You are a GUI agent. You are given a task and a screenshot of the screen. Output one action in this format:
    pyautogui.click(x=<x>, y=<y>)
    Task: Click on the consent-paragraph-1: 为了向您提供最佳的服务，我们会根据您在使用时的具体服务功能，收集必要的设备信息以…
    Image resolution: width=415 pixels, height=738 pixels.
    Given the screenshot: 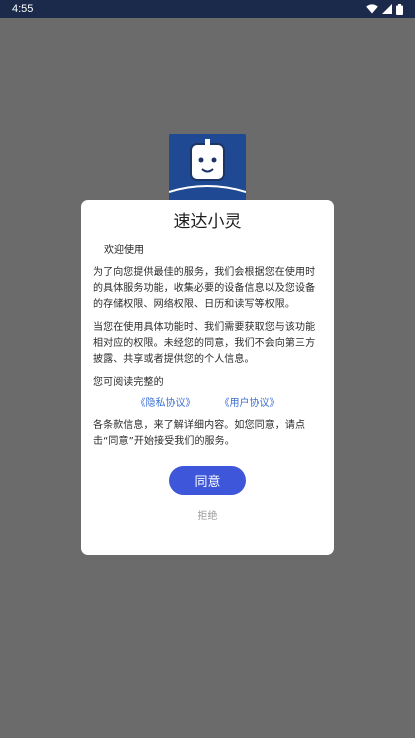 What is the action you would take?
    pyautogui.click(x=204, y=288)
    